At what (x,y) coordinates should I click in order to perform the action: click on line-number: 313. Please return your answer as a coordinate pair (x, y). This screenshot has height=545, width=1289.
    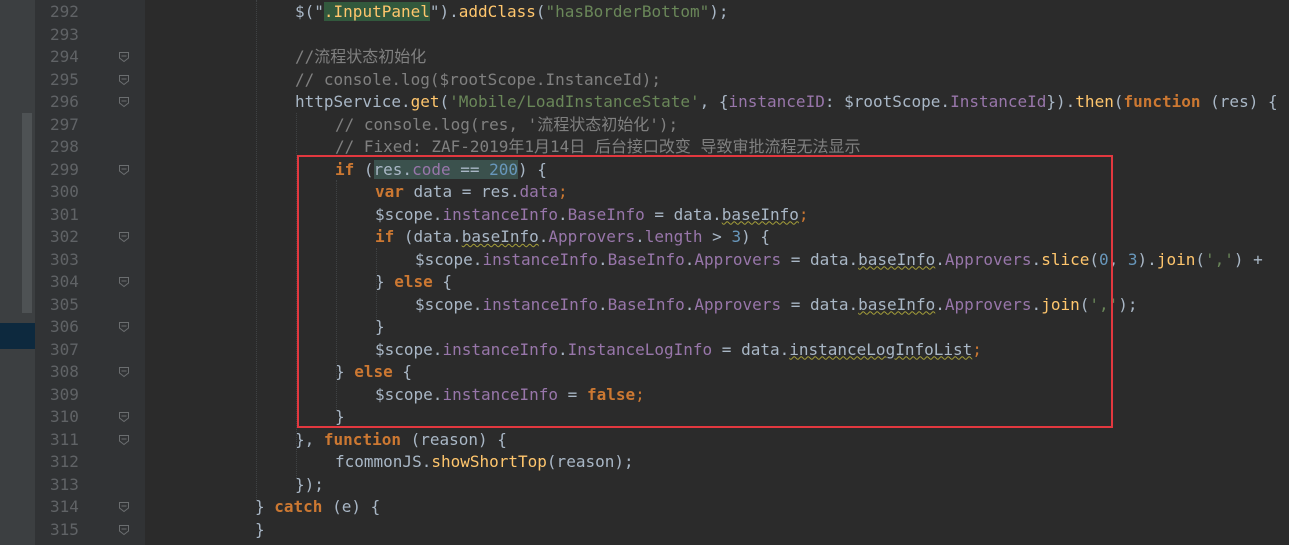
    Looking at the image, I should click on (64, 484).